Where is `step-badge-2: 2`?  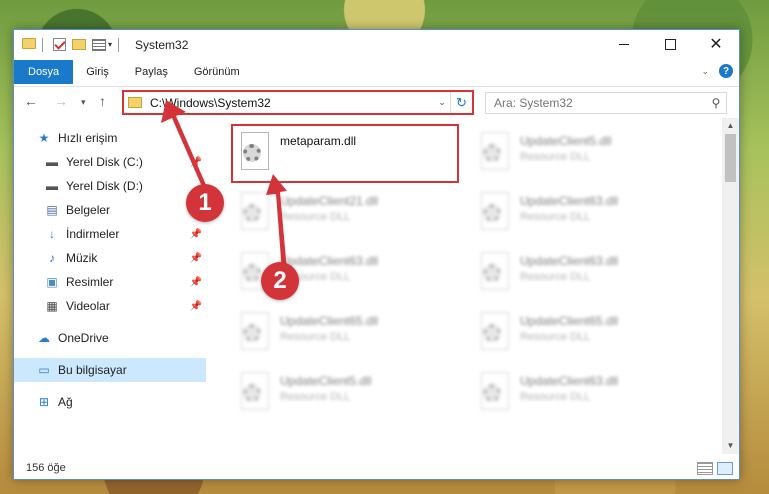 step-badge-2: 2 is located at coordinates (280, 281).